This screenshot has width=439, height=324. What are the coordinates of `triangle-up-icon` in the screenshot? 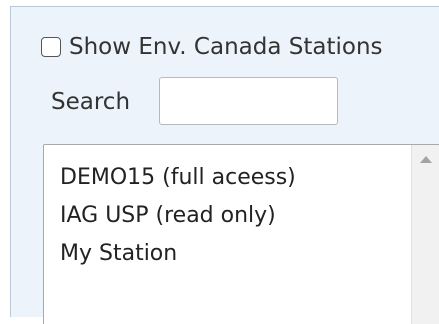 It's located at (425, 159).